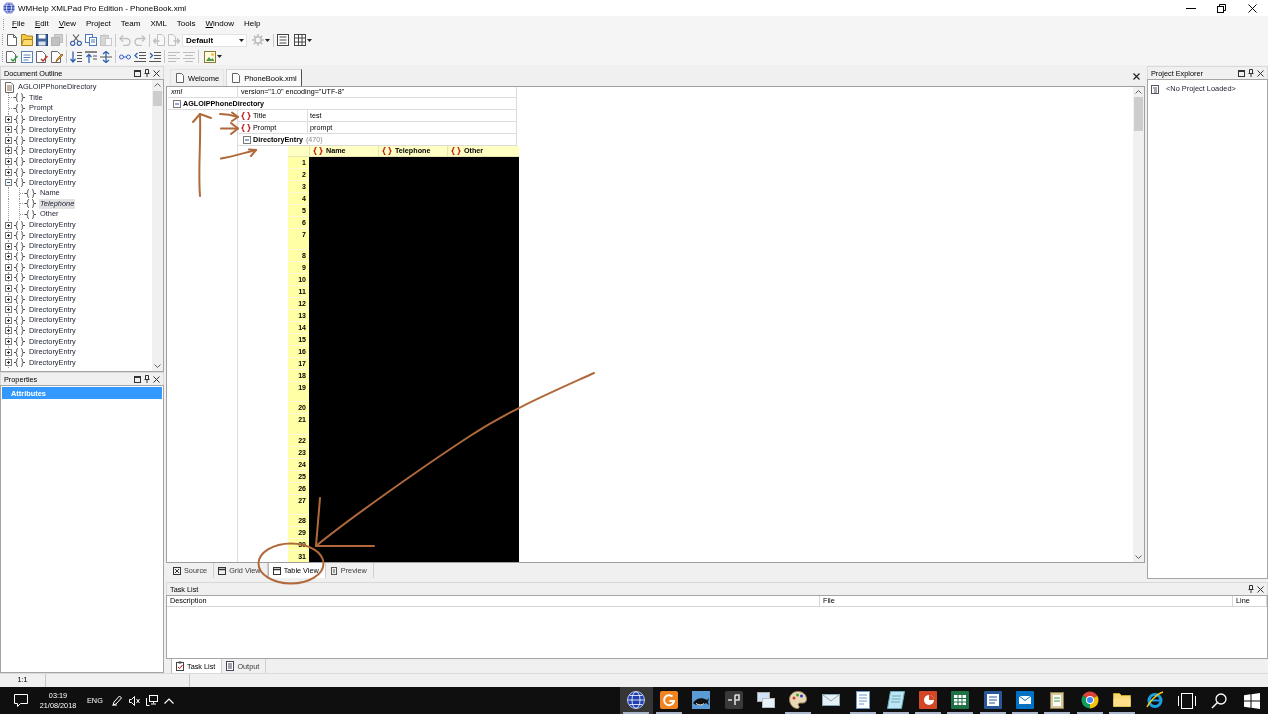 The height and width of the screenshot is (714, 1268). I want to click on document-icon, so click(863, 700).